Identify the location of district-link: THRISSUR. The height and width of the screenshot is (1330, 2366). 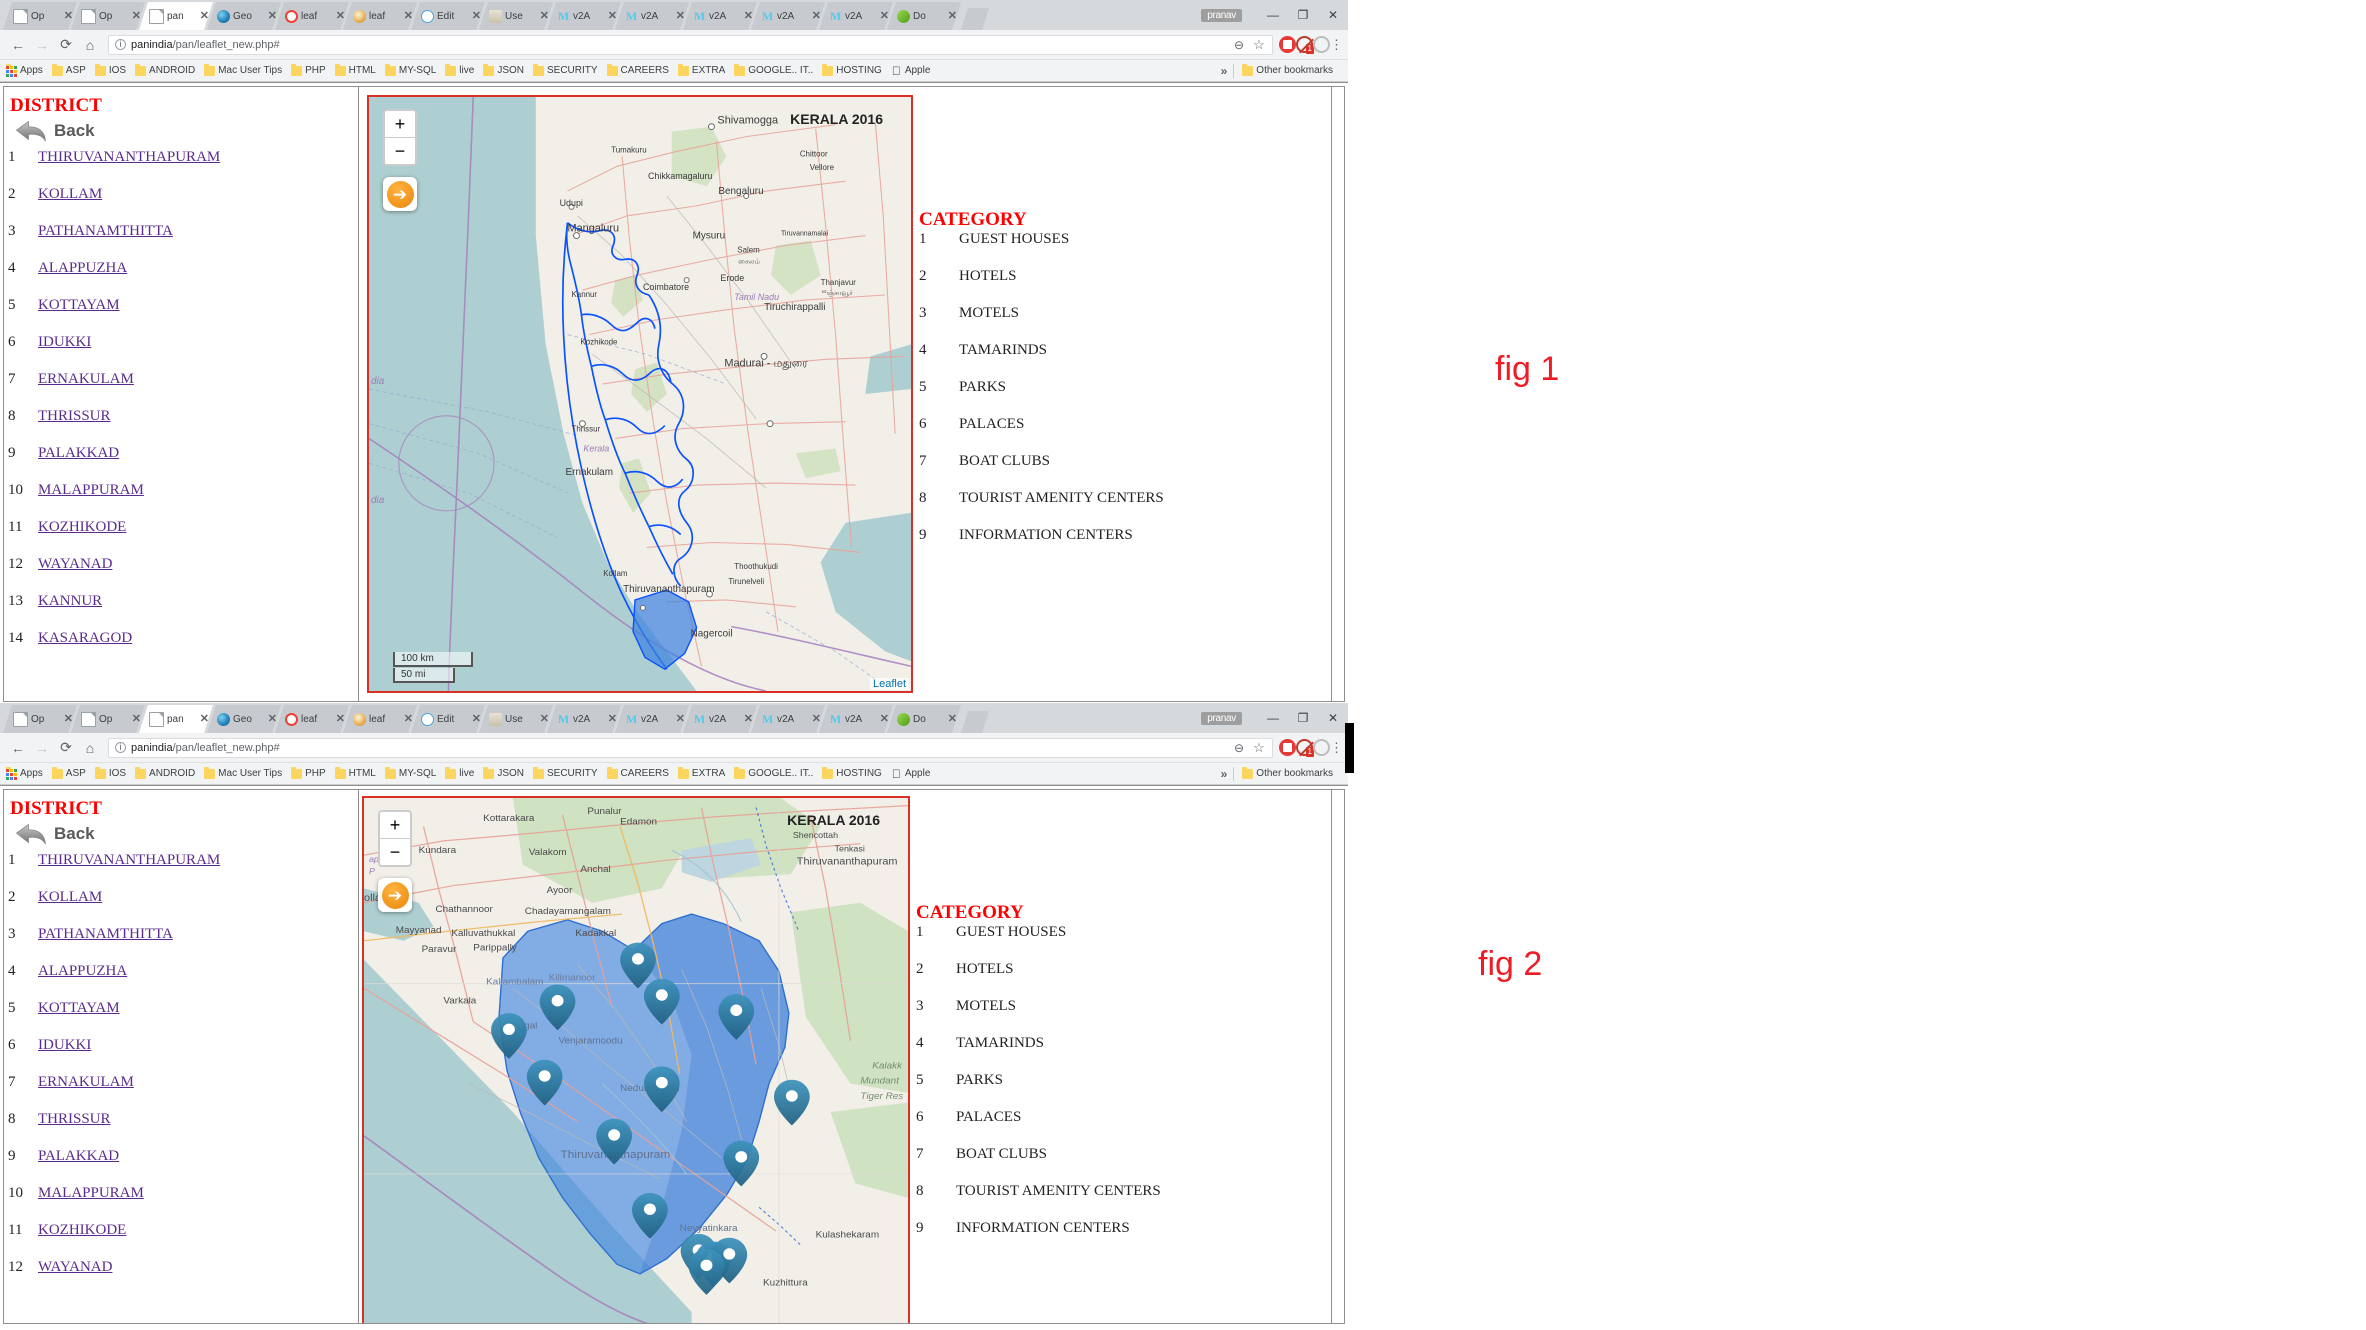
(74, 416).